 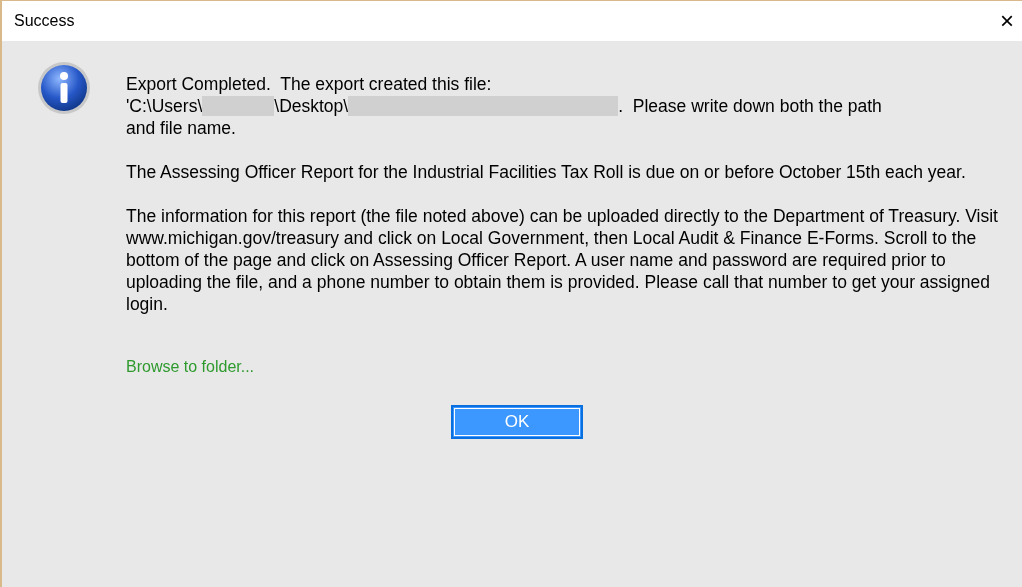 I want to click on message-text: . Please write down both the path, so click(x=750, y=106).